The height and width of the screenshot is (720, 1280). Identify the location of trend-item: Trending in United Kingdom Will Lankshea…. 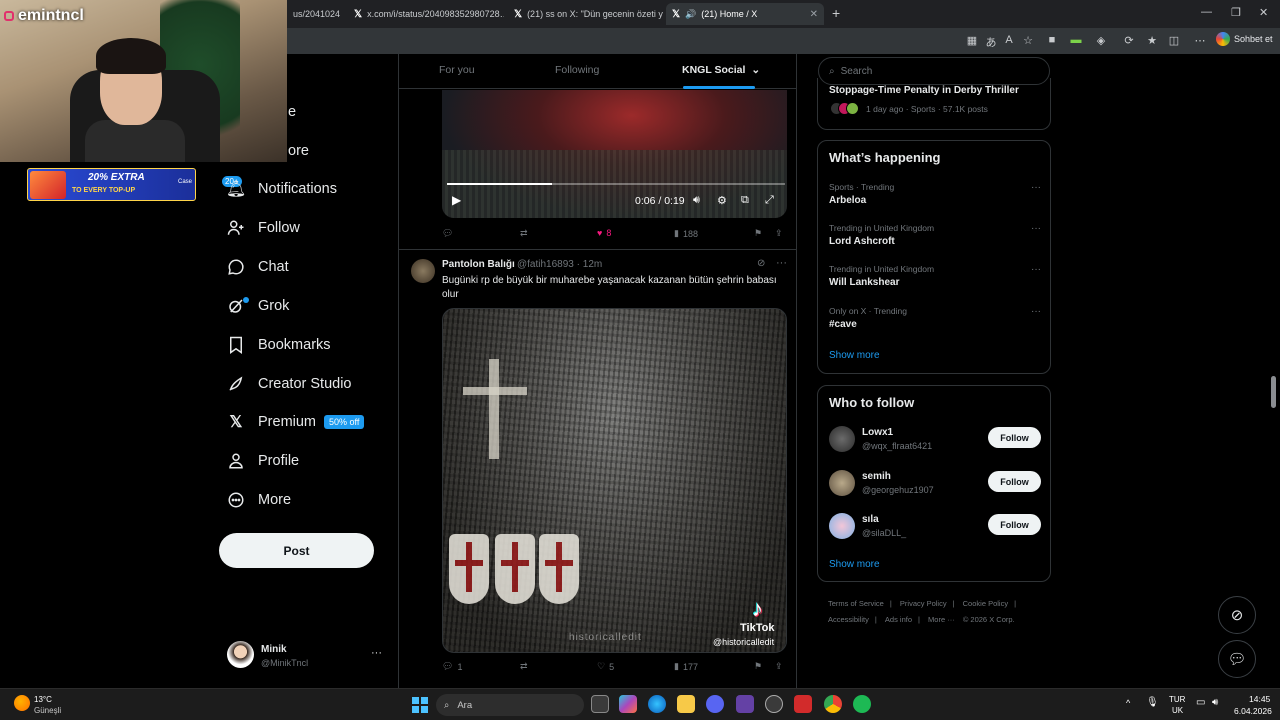
(935, 280).